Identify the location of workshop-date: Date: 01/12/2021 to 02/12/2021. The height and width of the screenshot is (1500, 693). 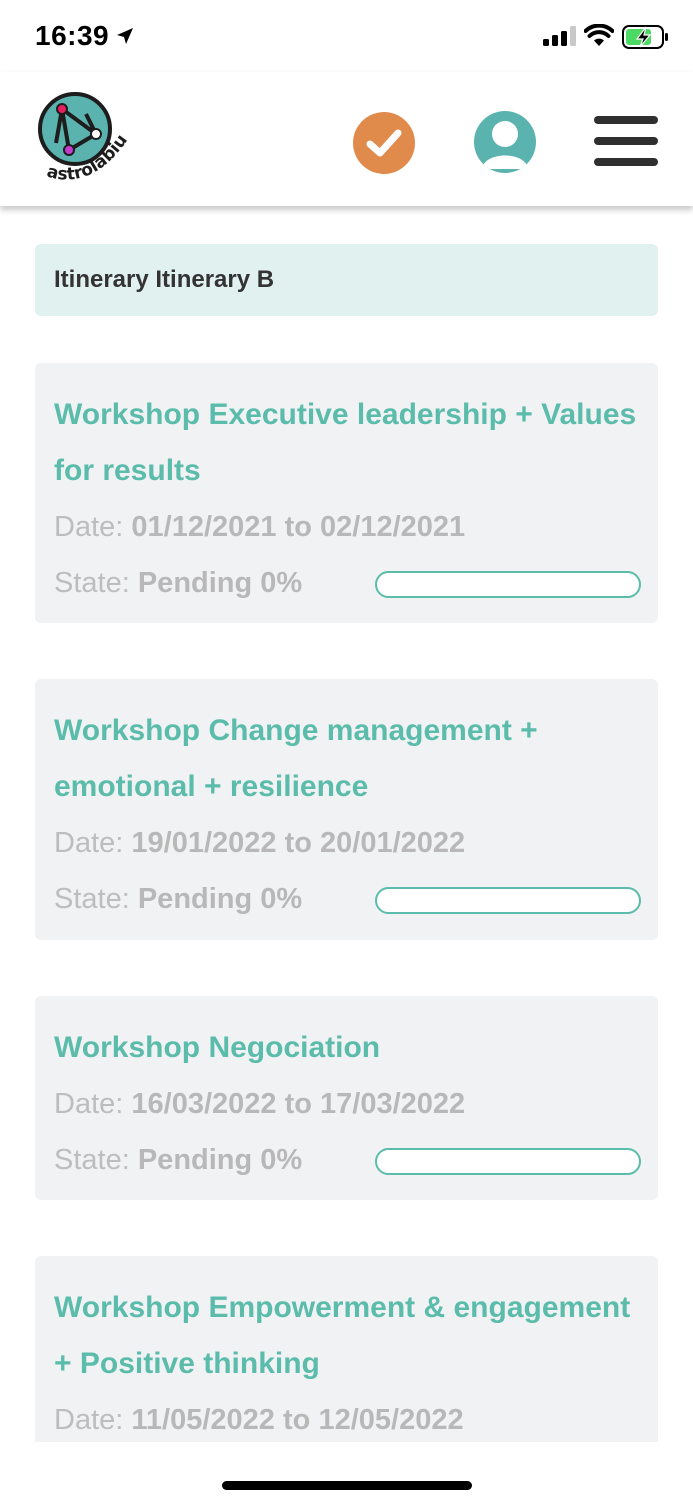
(260, 527).